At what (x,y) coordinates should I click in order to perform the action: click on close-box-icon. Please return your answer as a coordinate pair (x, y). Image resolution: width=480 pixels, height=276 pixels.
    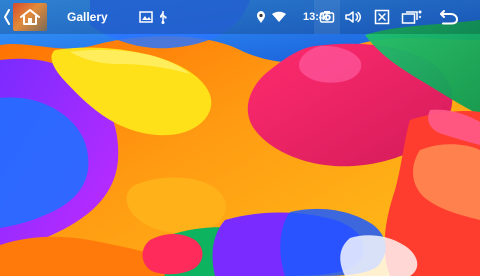
    Looking at the image, I should click on (382, 17).